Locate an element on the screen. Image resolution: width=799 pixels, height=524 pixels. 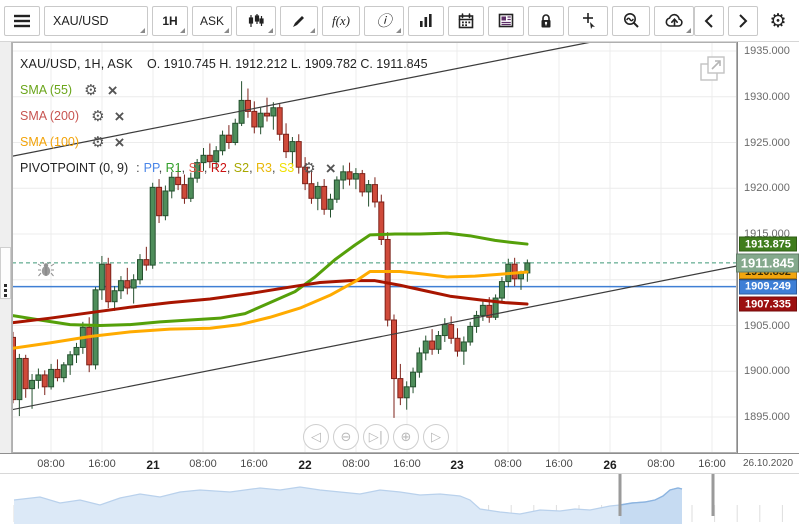
time-tick-label: 23 is located at coordinates (457, 465).